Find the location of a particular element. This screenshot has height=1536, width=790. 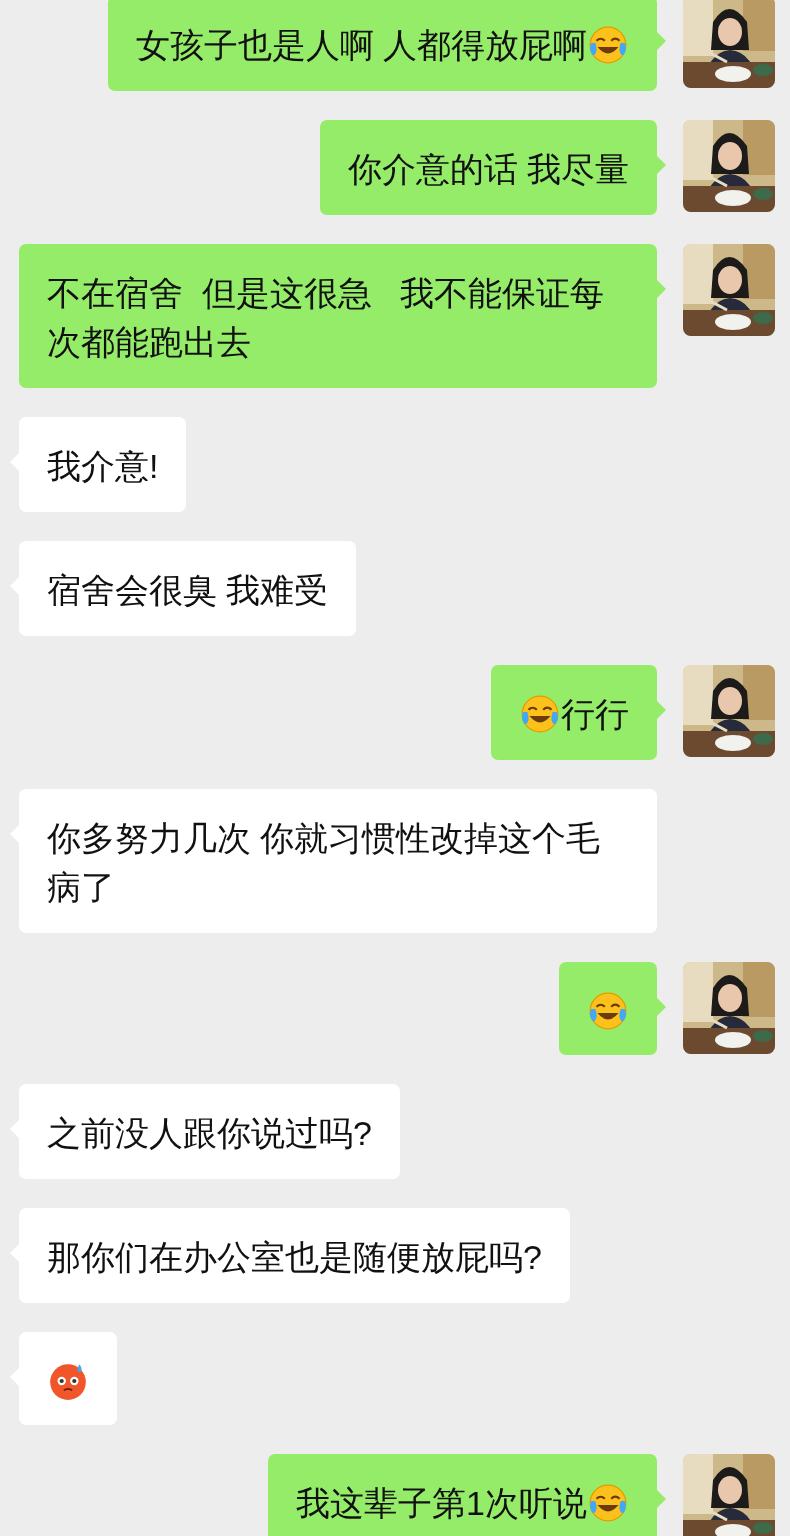

message-text: 我这辈子第1次听说 is located at coordinates (441, 1503).